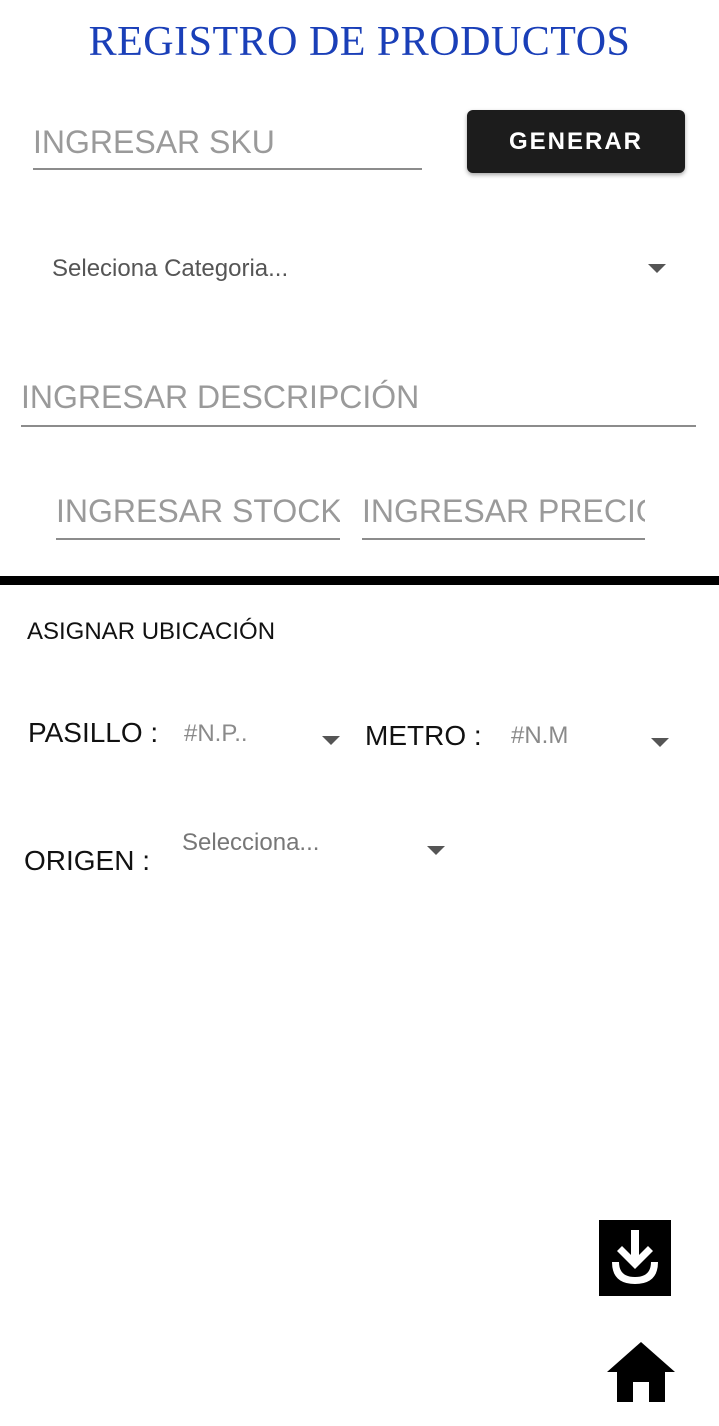  Describe the element at coordinates (359, 580) in the screenshot. I see `section-divider` at that location.